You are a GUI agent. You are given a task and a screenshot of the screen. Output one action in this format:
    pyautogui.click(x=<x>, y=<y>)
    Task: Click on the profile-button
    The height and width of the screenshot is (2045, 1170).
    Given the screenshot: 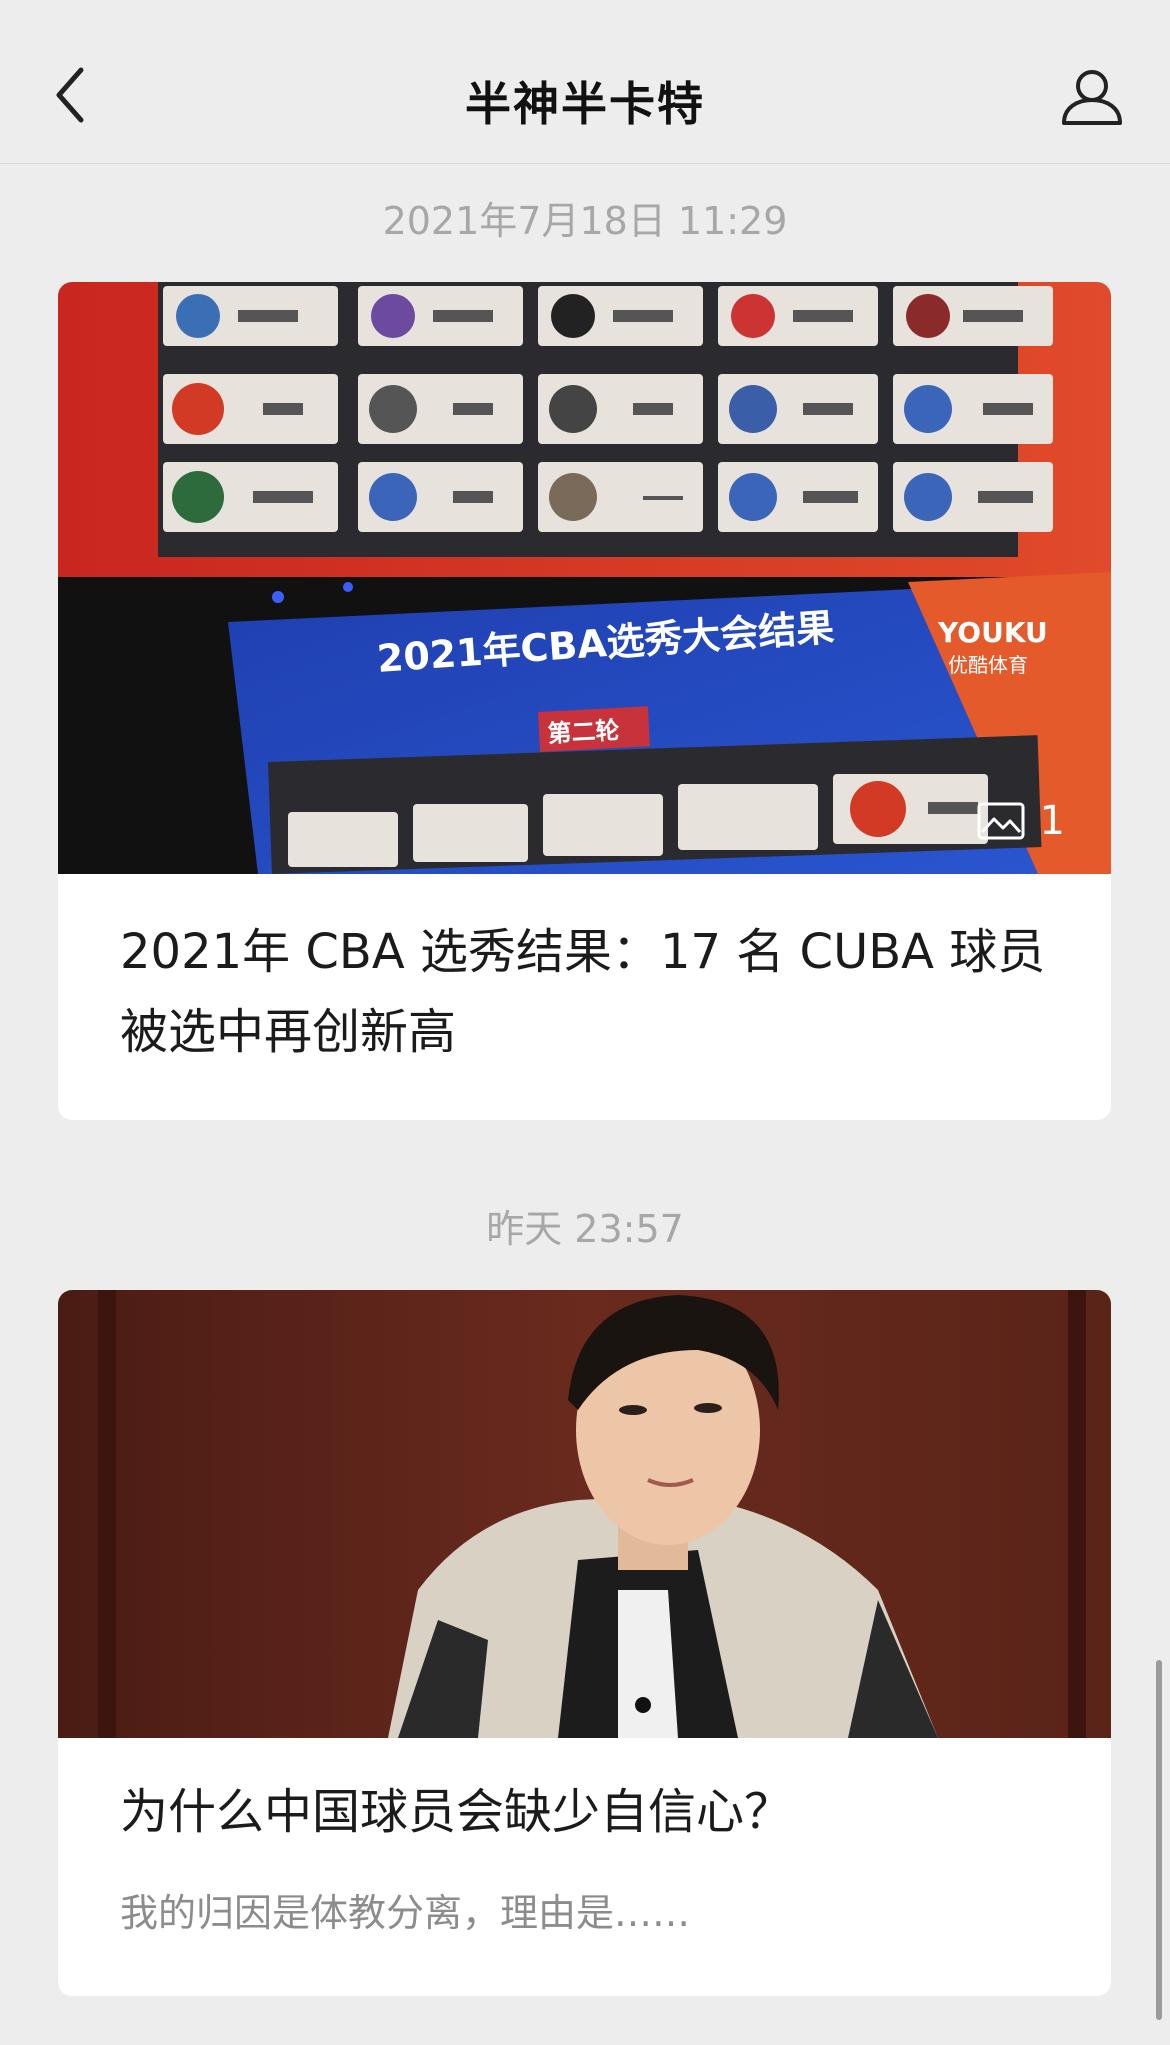 What is the action you would take?
    pyautogui.click(x=1092, y=97)
    